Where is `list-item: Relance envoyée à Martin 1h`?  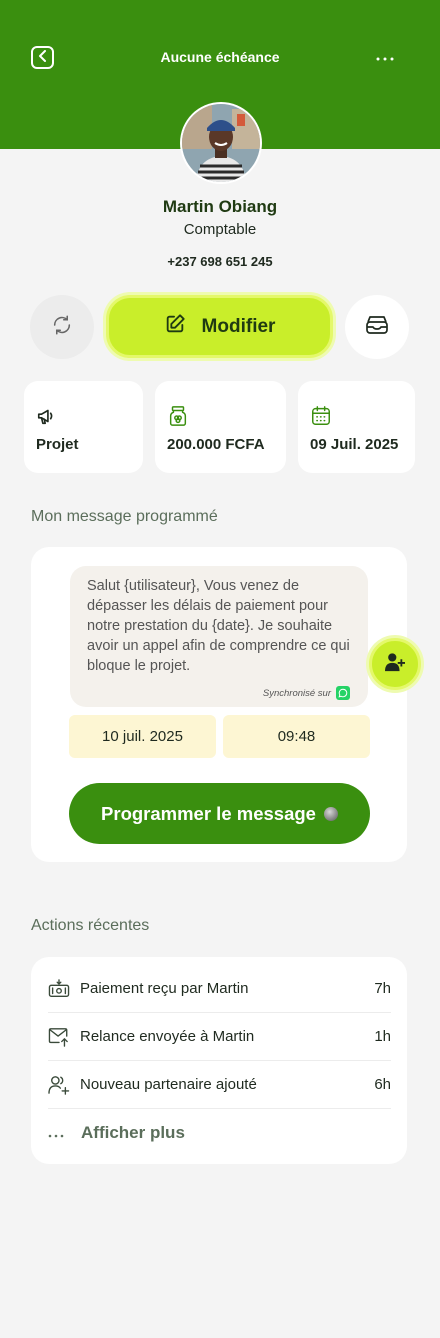
list-item: Relance envoyée à Martin 1h is located at coordinates (219, 1037).